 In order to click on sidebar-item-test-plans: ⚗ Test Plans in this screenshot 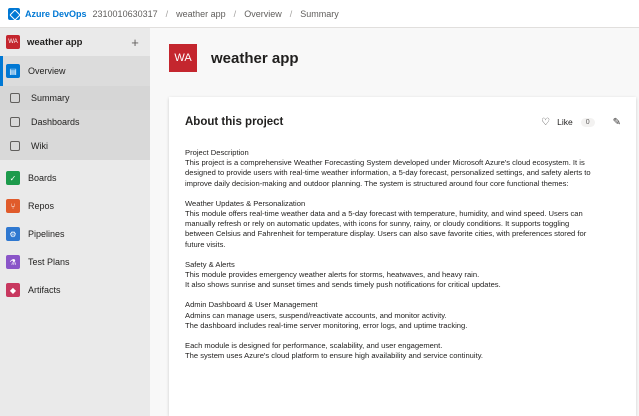, I will do `click(75, 262)`.